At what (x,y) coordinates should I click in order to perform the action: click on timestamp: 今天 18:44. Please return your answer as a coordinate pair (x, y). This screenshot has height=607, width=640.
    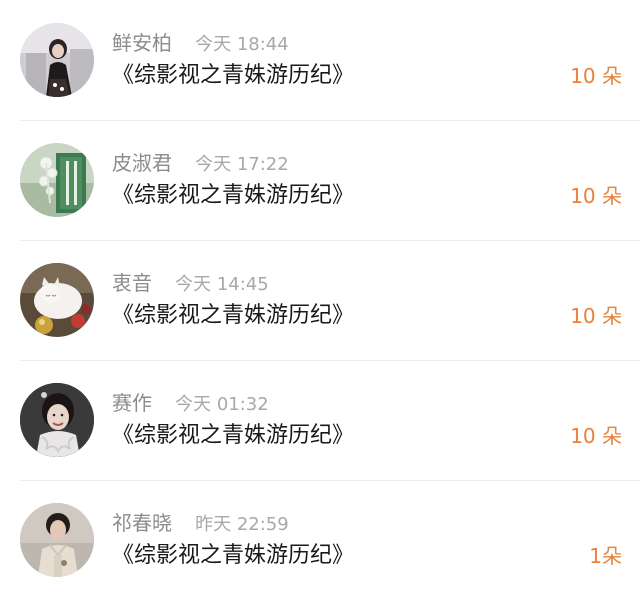
    Looking at the image, I should click on (242, 44).